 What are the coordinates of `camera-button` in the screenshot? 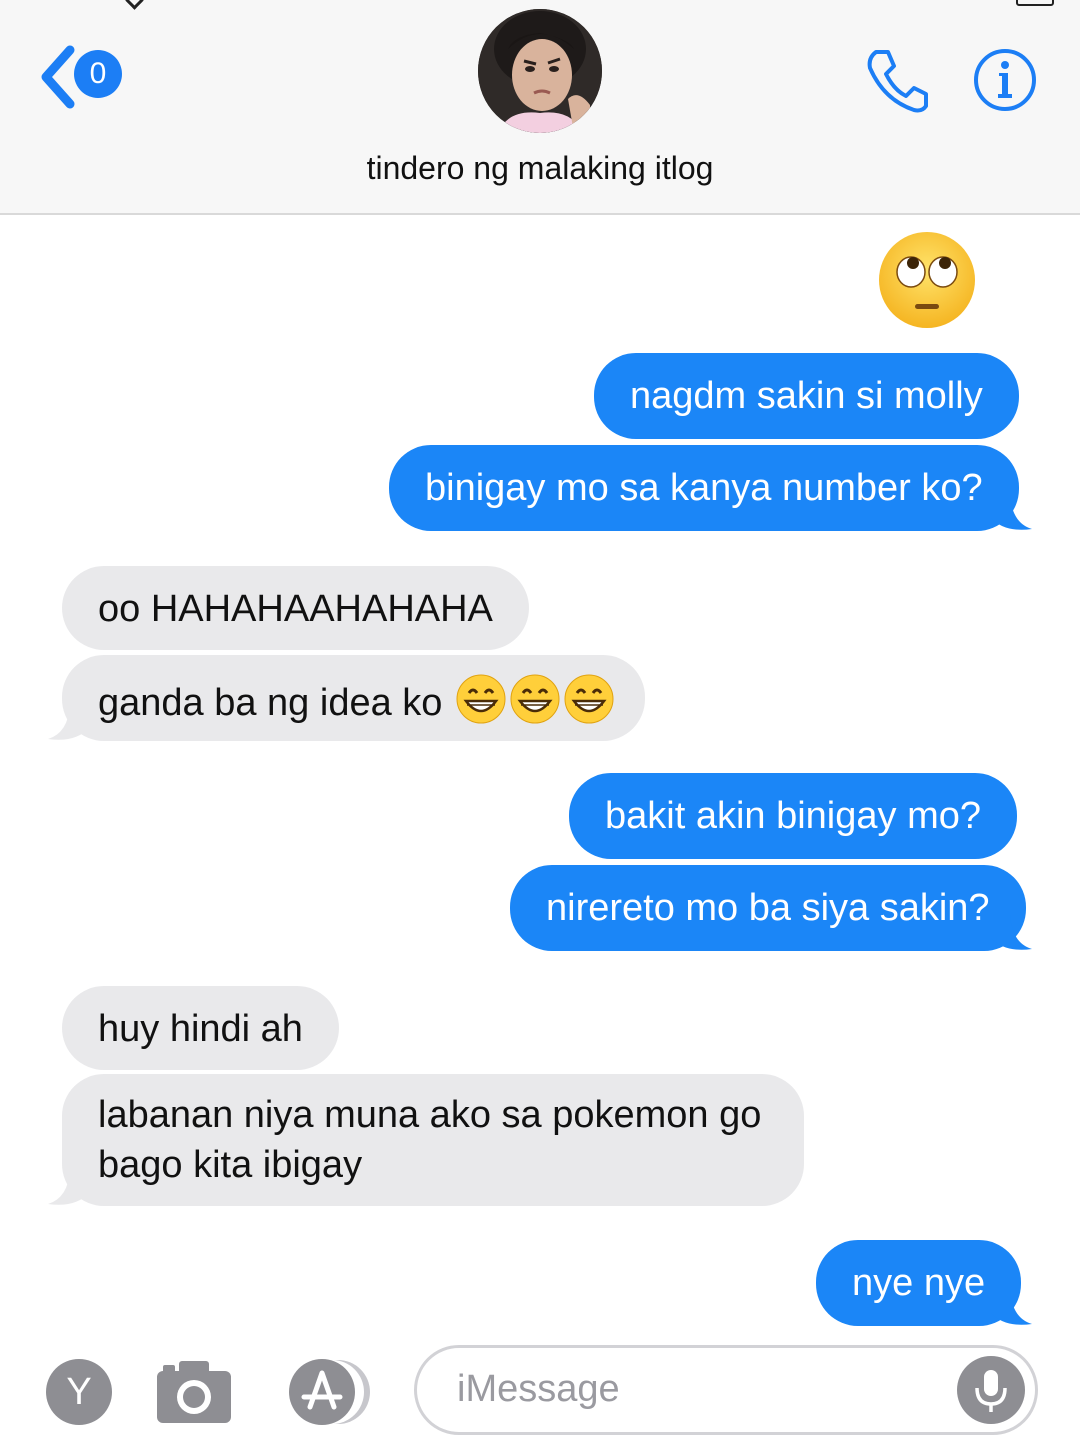 It's located at (194, 1391).